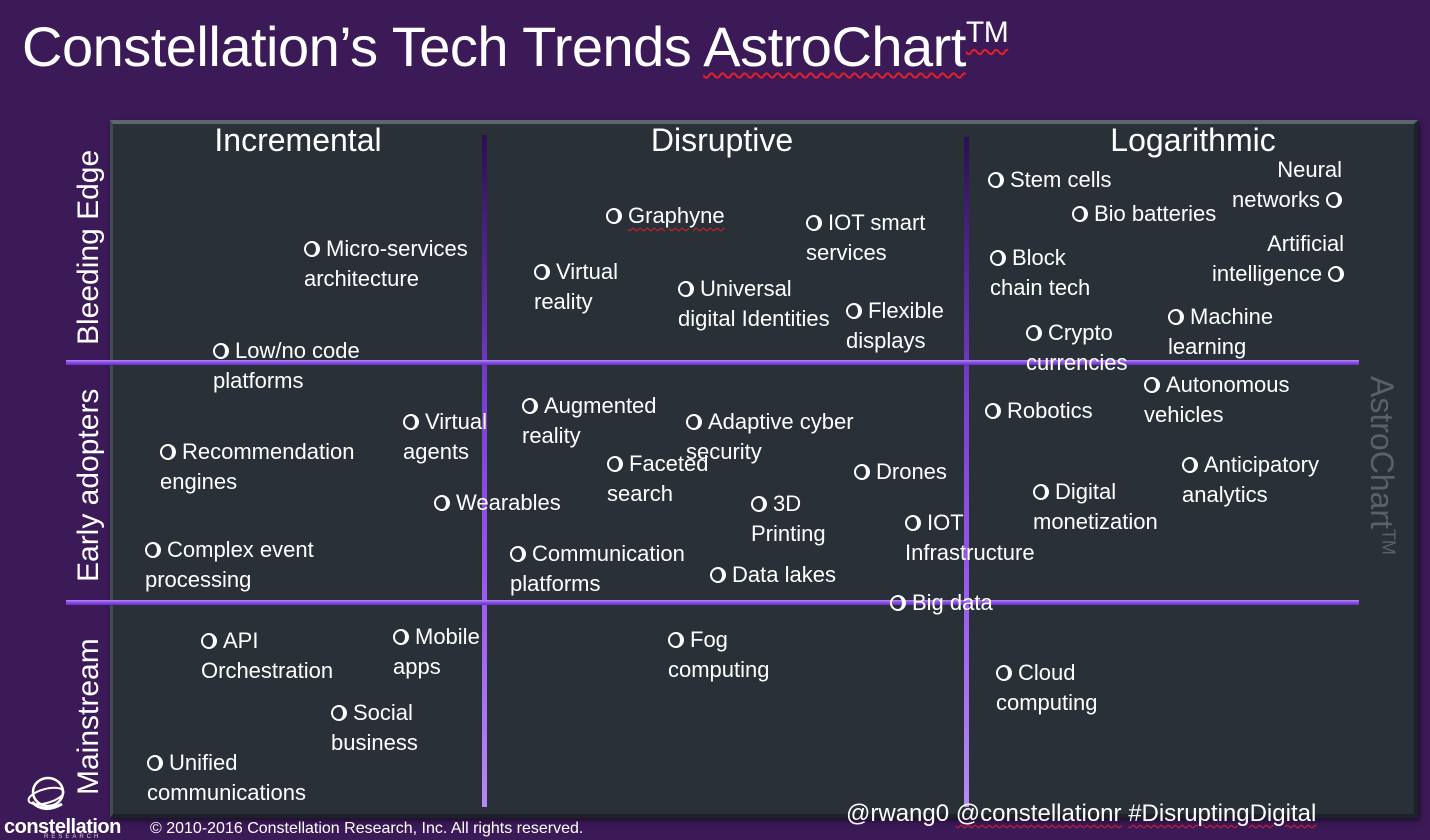  I want to click on trend-item-label: Digital monetization, so click(1095, 506).